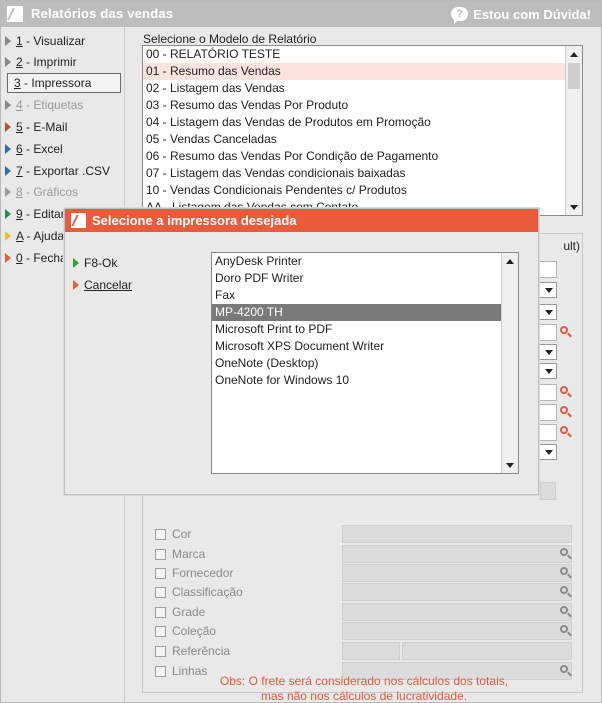  I want to click on sidebar-item-etiquetas: 4 - Etiquetas, so click(44, 105).